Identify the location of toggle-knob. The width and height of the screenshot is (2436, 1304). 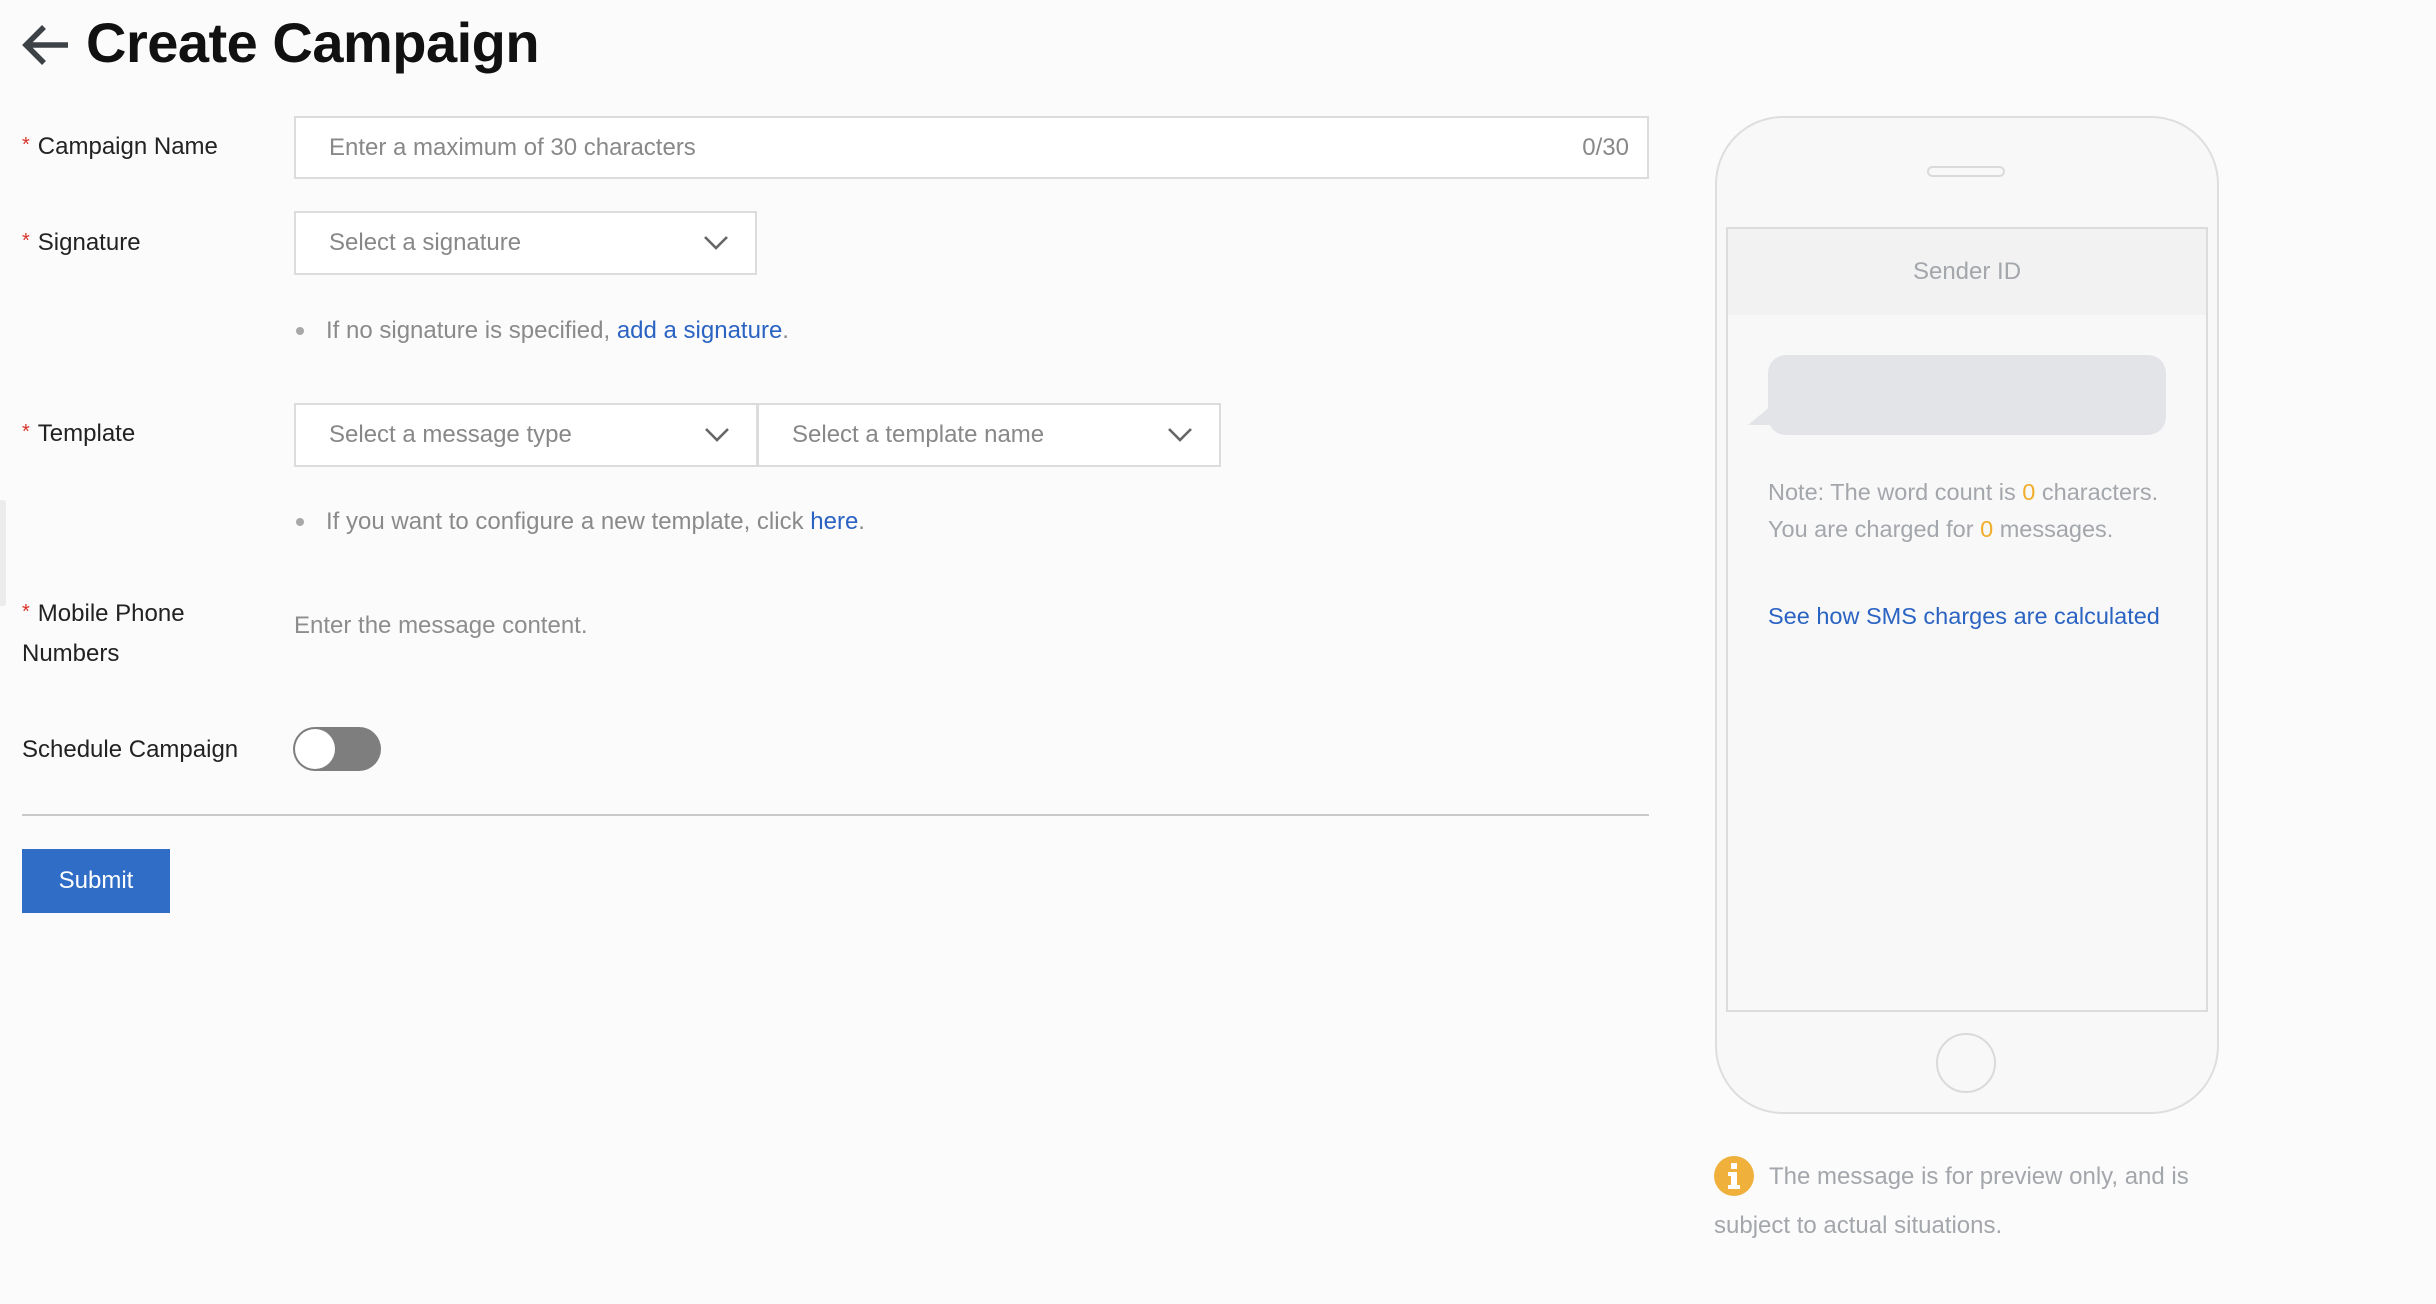
(315, 749).